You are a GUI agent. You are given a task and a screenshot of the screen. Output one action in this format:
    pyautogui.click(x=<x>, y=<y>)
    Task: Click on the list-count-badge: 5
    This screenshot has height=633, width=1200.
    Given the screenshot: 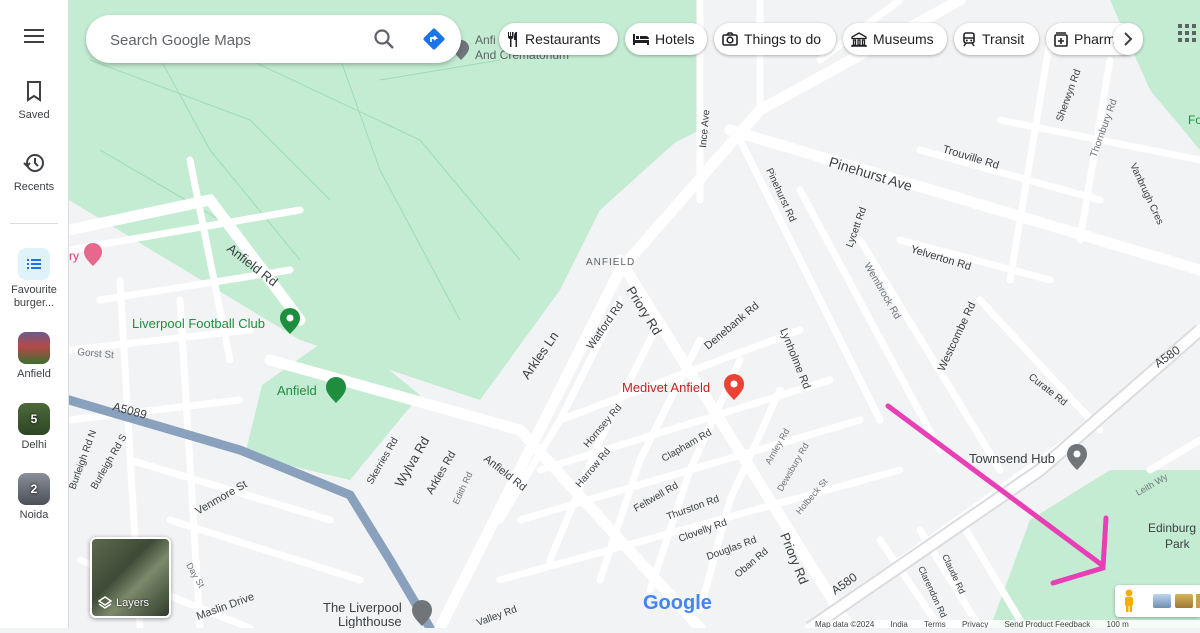 What is the action you would take?
    pyautogui.click(x=34, y=419)
    